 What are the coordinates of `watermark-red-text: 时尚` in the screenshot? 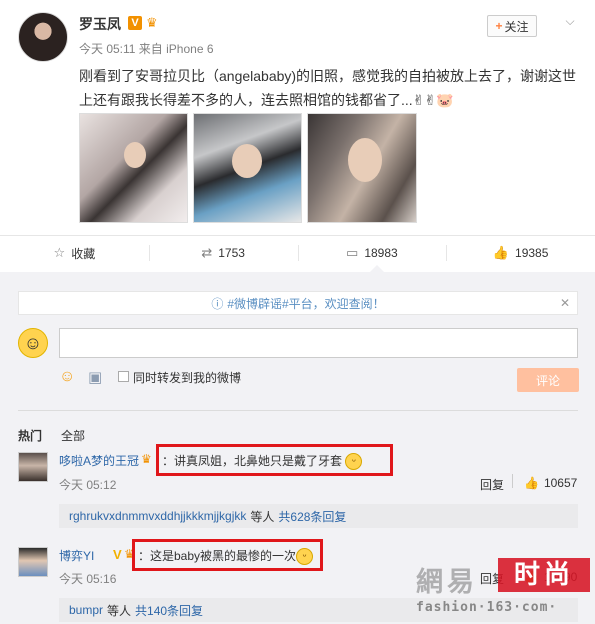 It's located at (544, 575).